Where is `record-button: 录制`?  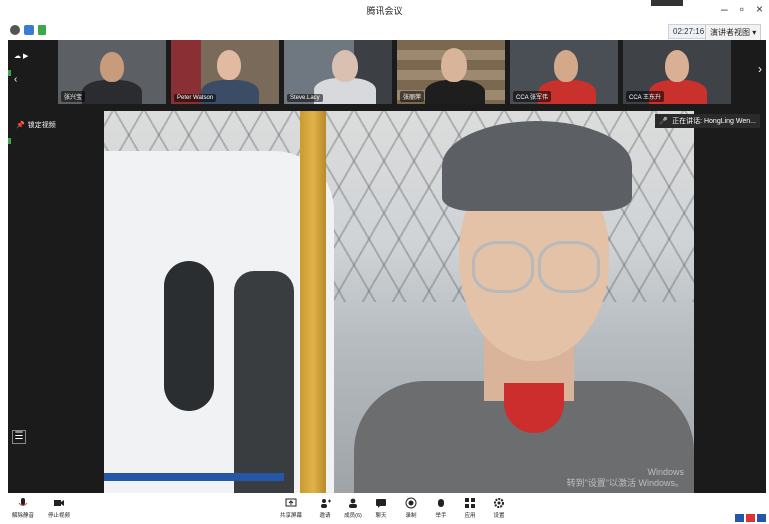
record-button: 录制 is located at coordinates (411, 508).